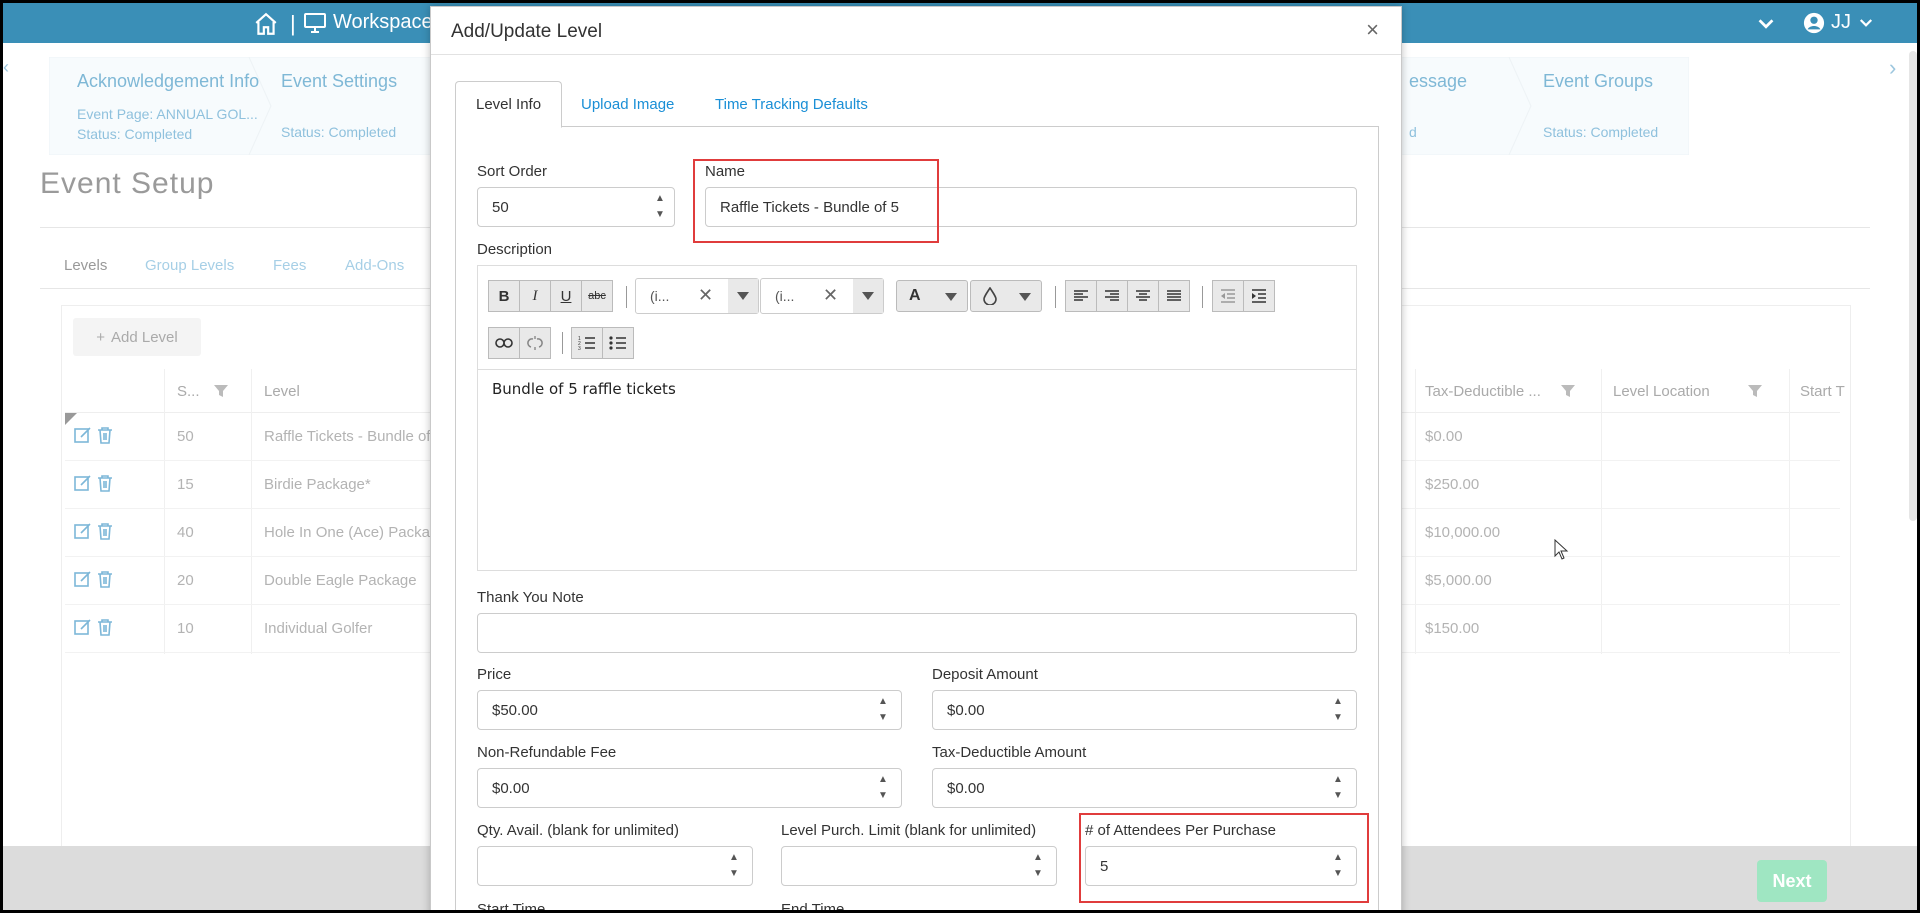 This screenshot has height=913, width=1920. What do you see at coordinates (504, 343) in the screenshot?
I see `insert-link-button` at bounding box center [504, 343].